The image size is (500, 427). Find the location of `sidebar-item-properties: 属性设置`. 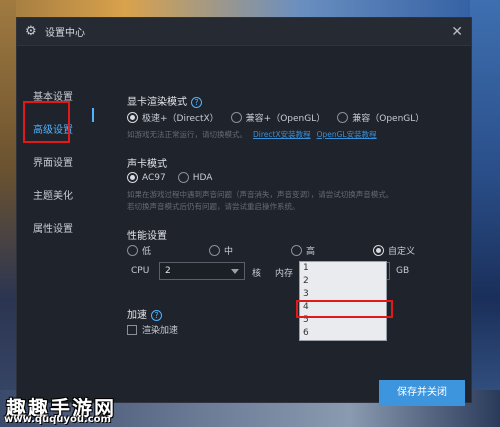

sidebar-item-properties: 属性设置 is located at coordinates (59, 230).